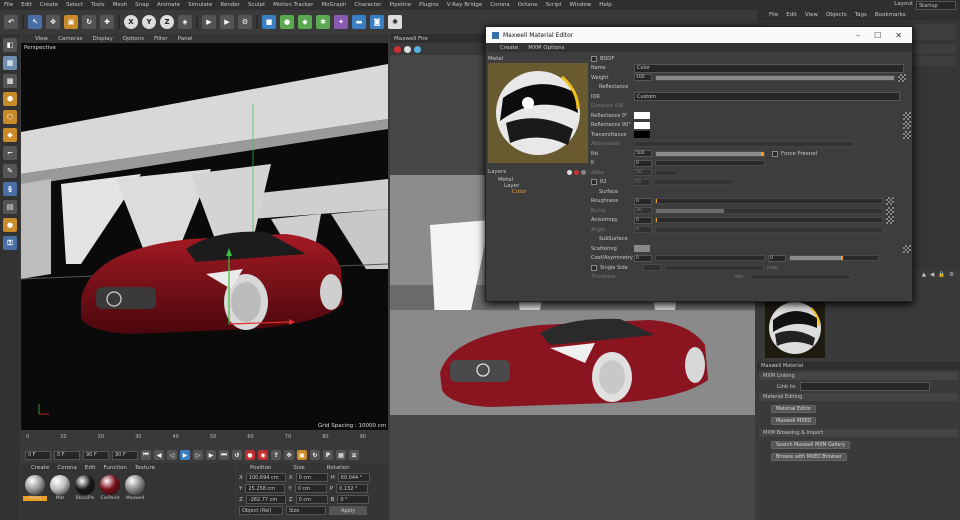 The width and height of the screenshot is (960, 520). I want to click on loop-icon: ↺, so click(237, 455).